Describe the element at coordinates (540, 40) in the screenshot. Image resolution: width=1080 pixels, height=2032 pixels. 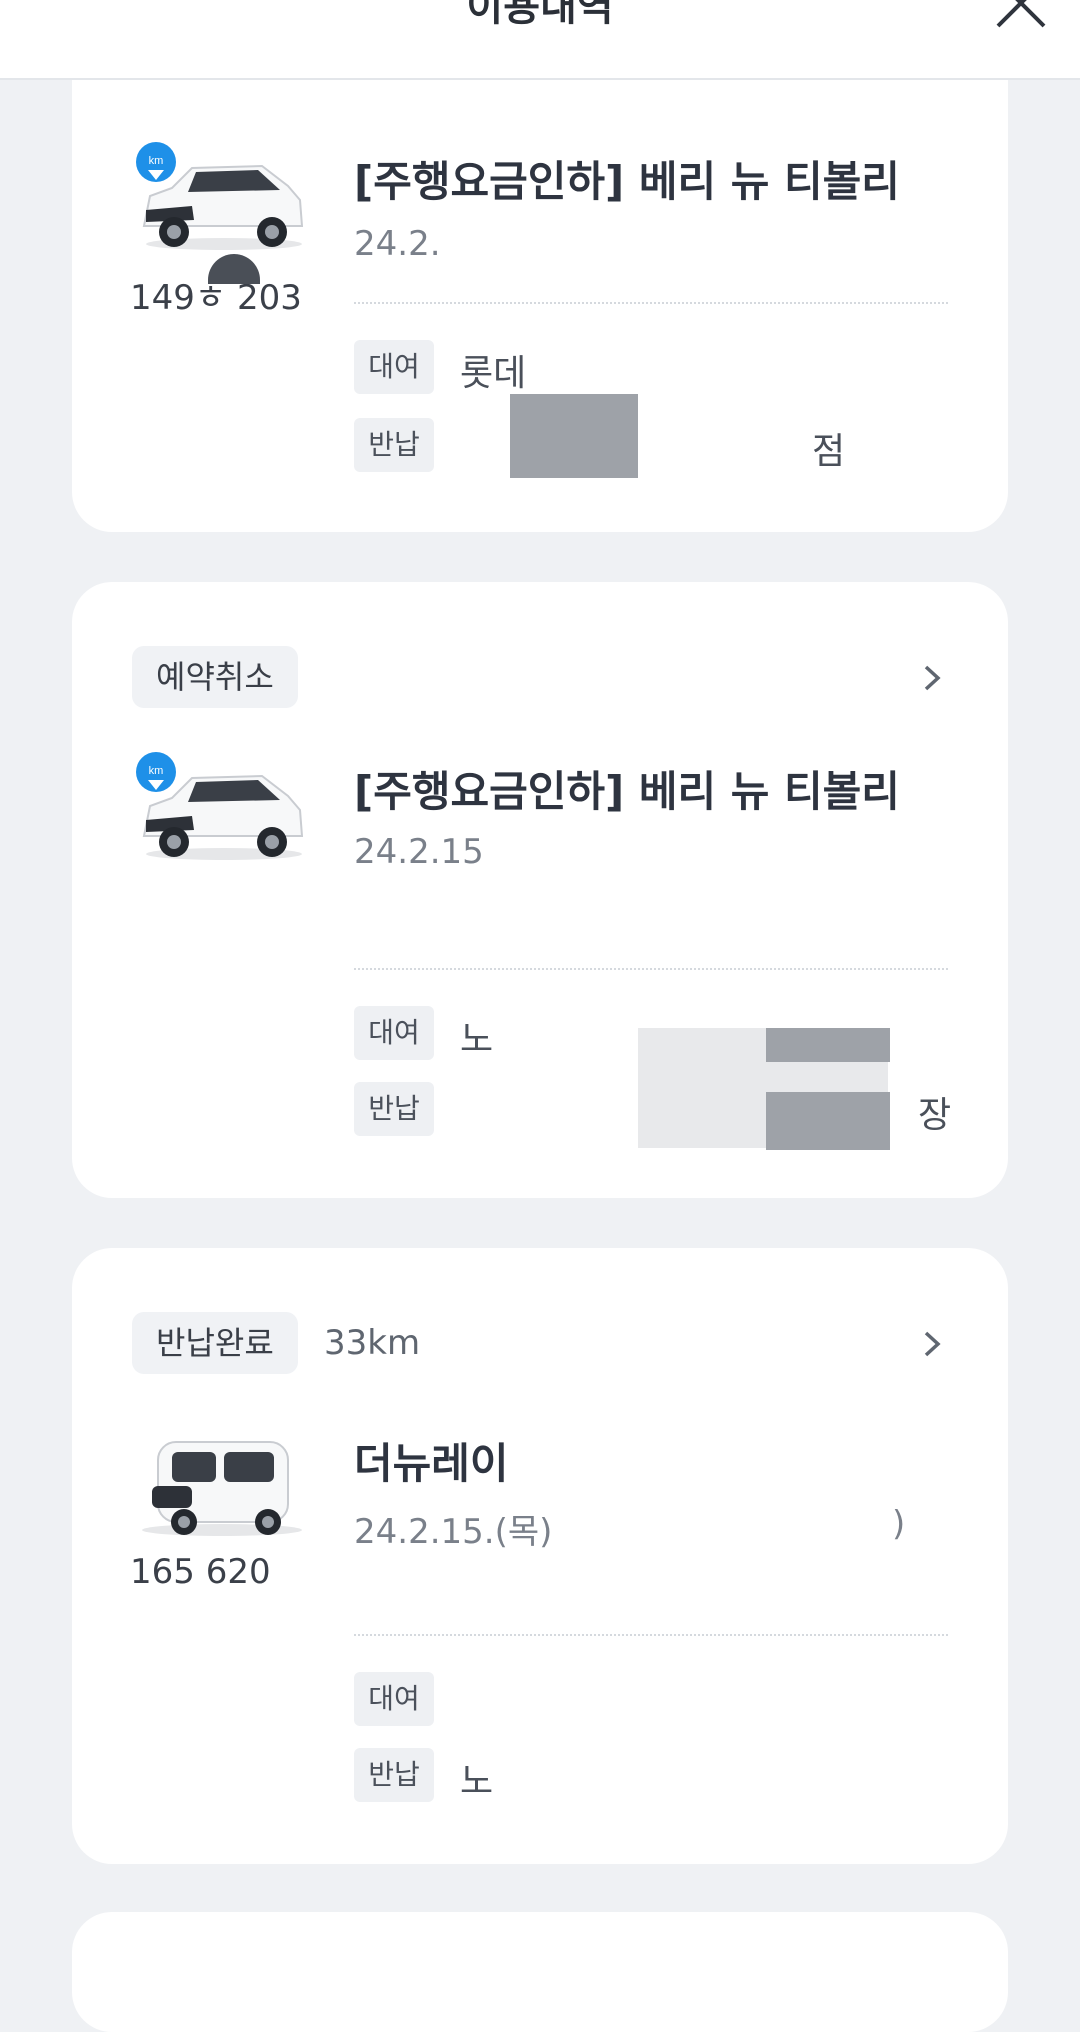
I see `app-header: 이용내역` at that location.